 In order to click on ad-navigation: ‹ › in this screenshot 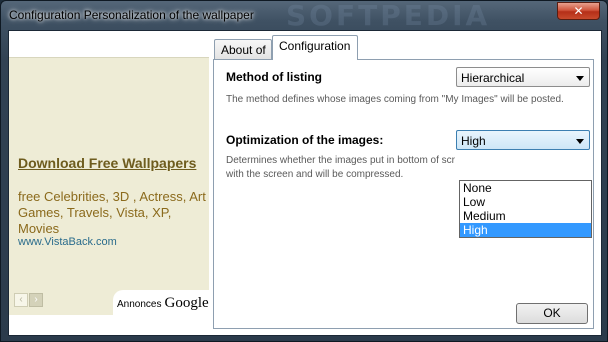, I will do `click(29, 300)`.